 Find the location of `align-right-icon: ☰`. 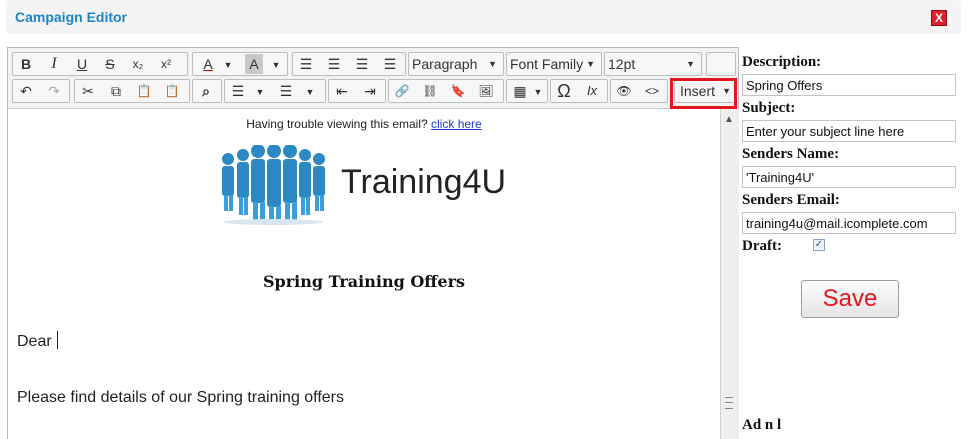

align-right-icon: ☰ is located at coordinates (362, 64).